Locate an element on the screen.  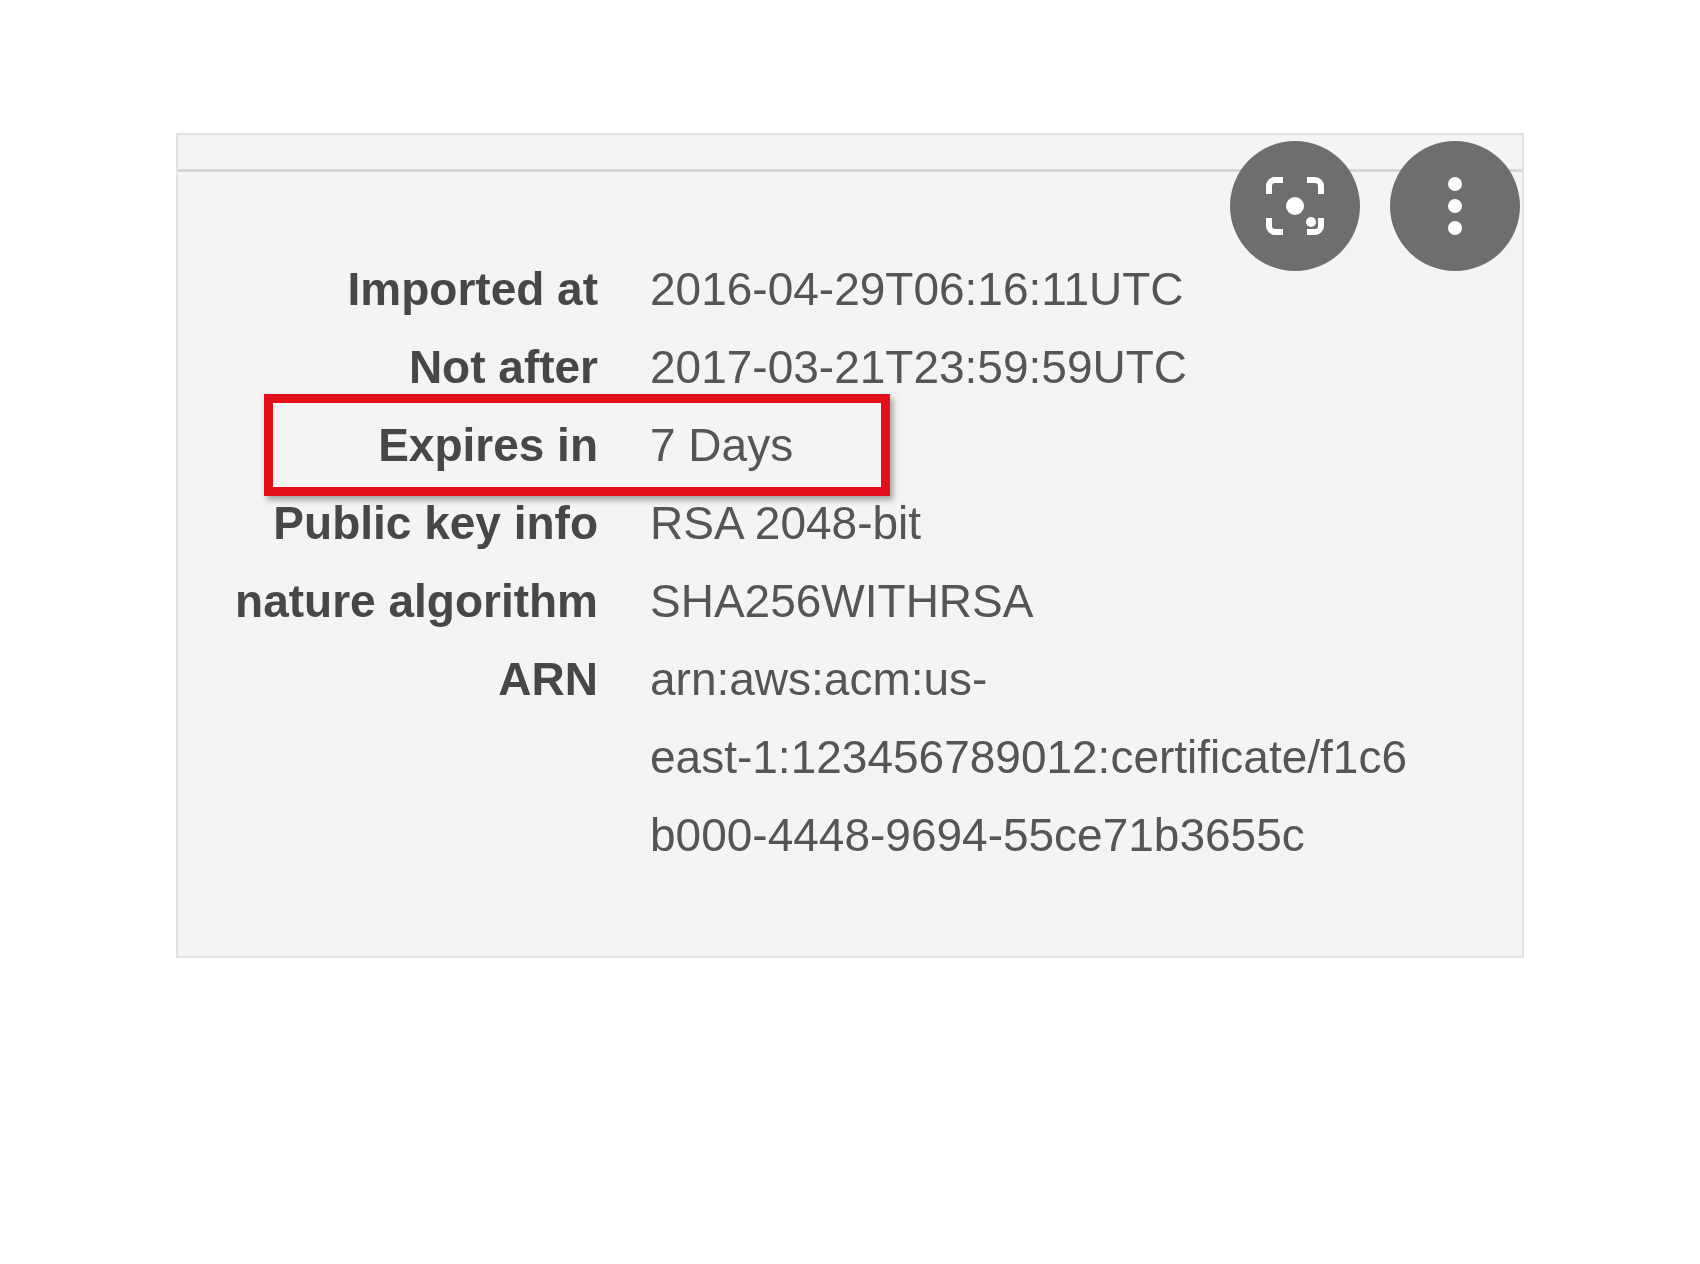
field-label: nature algorithm is located at coordinates (416, 601).